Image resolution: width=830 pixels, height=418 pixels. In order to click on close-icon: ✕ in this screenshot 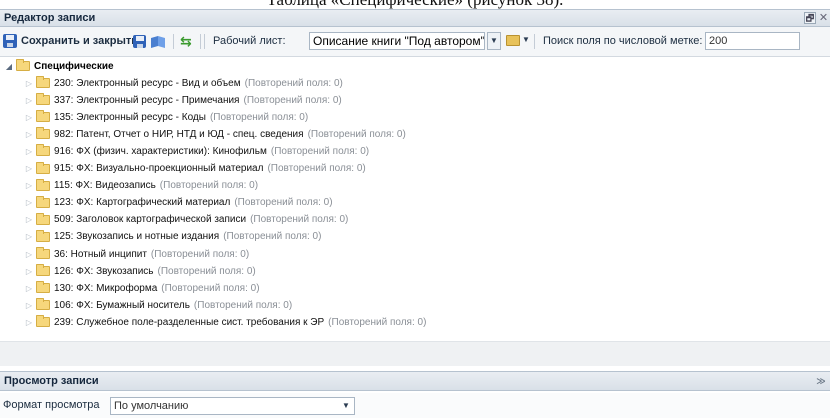, I will do `click(823, 18)`.